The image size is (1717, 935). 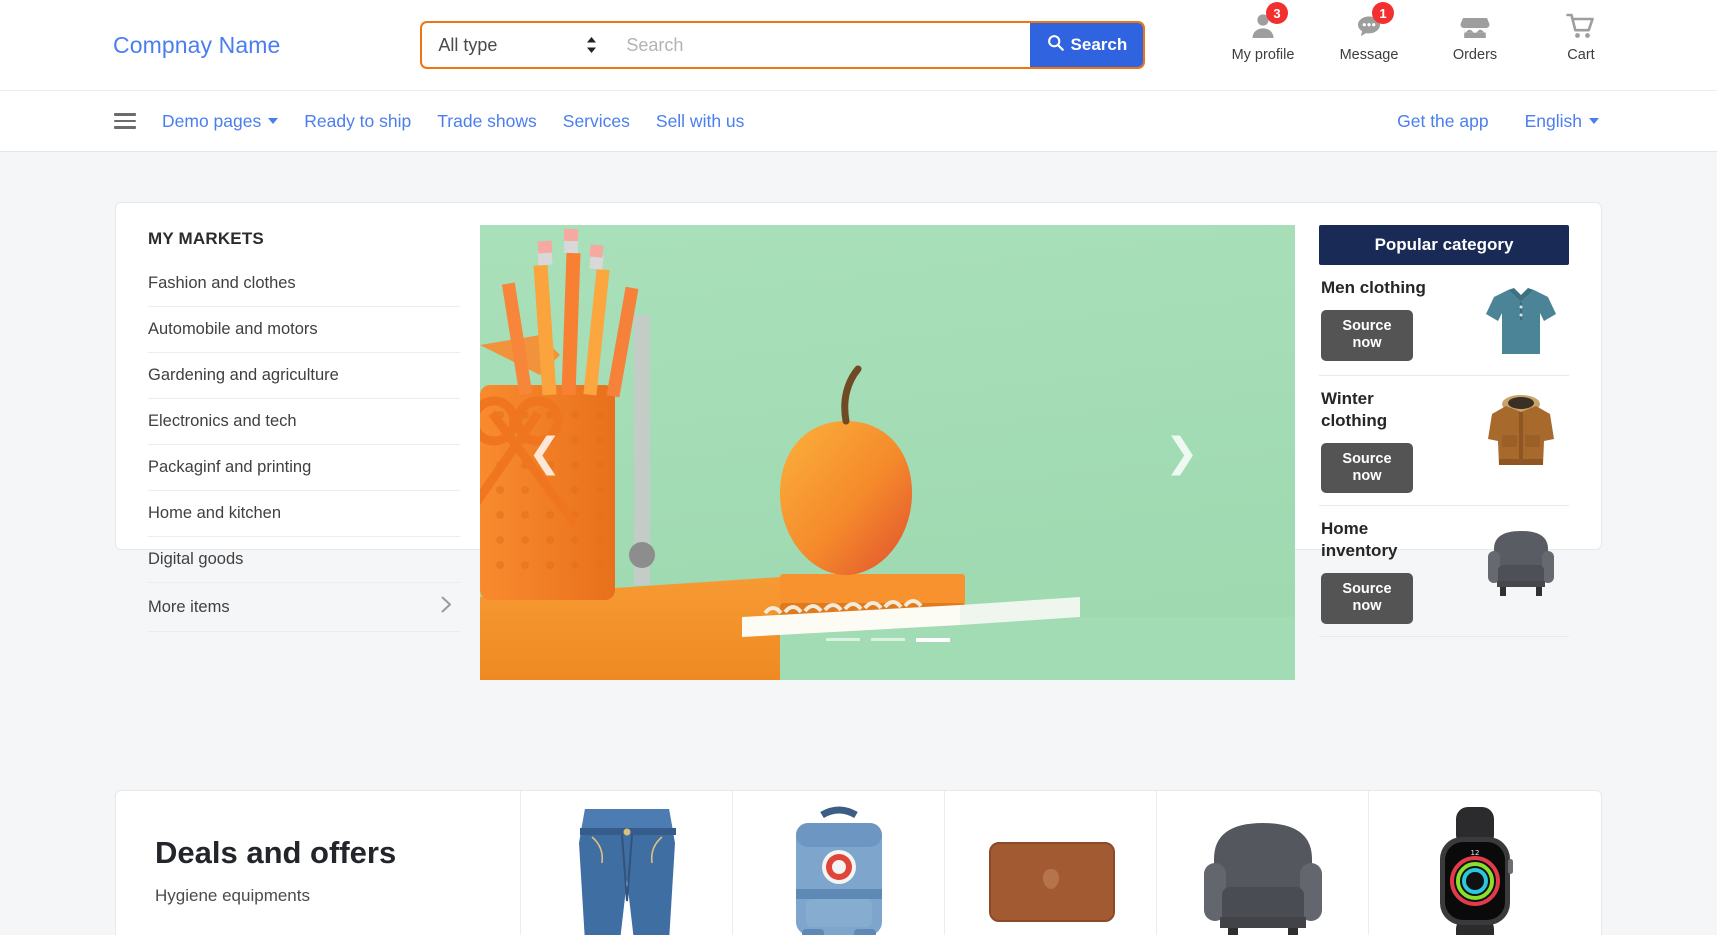 What do you see at coordinates (196, 559) in the screenshot?
I see `market-item-label: Digital goods` at bounding box center [196, 559].